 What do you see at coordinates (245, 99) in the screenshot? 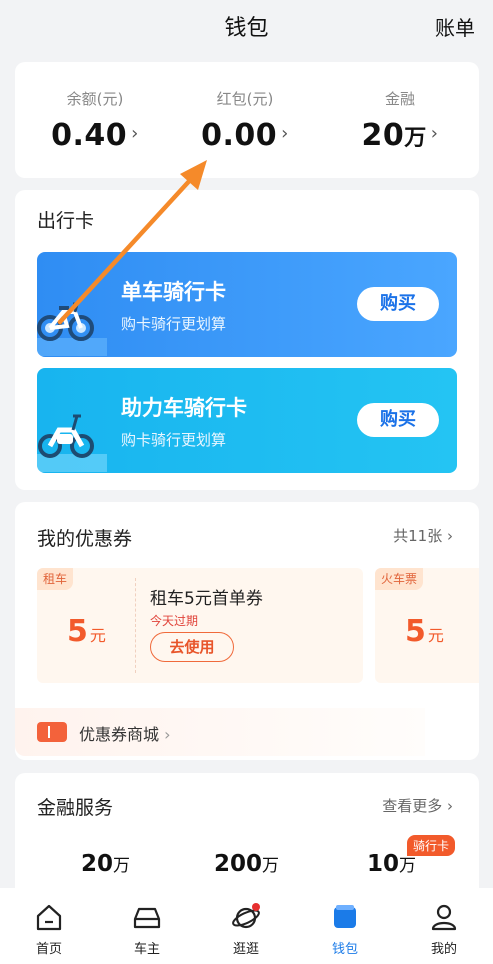
I see `red-packet-label: 红包(元)` at bounding box center [245, 99].